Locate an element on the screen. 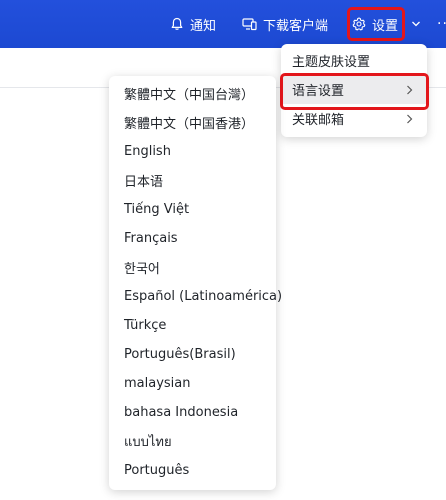  language-option: Türkçe is located at coordinates (192, 325).